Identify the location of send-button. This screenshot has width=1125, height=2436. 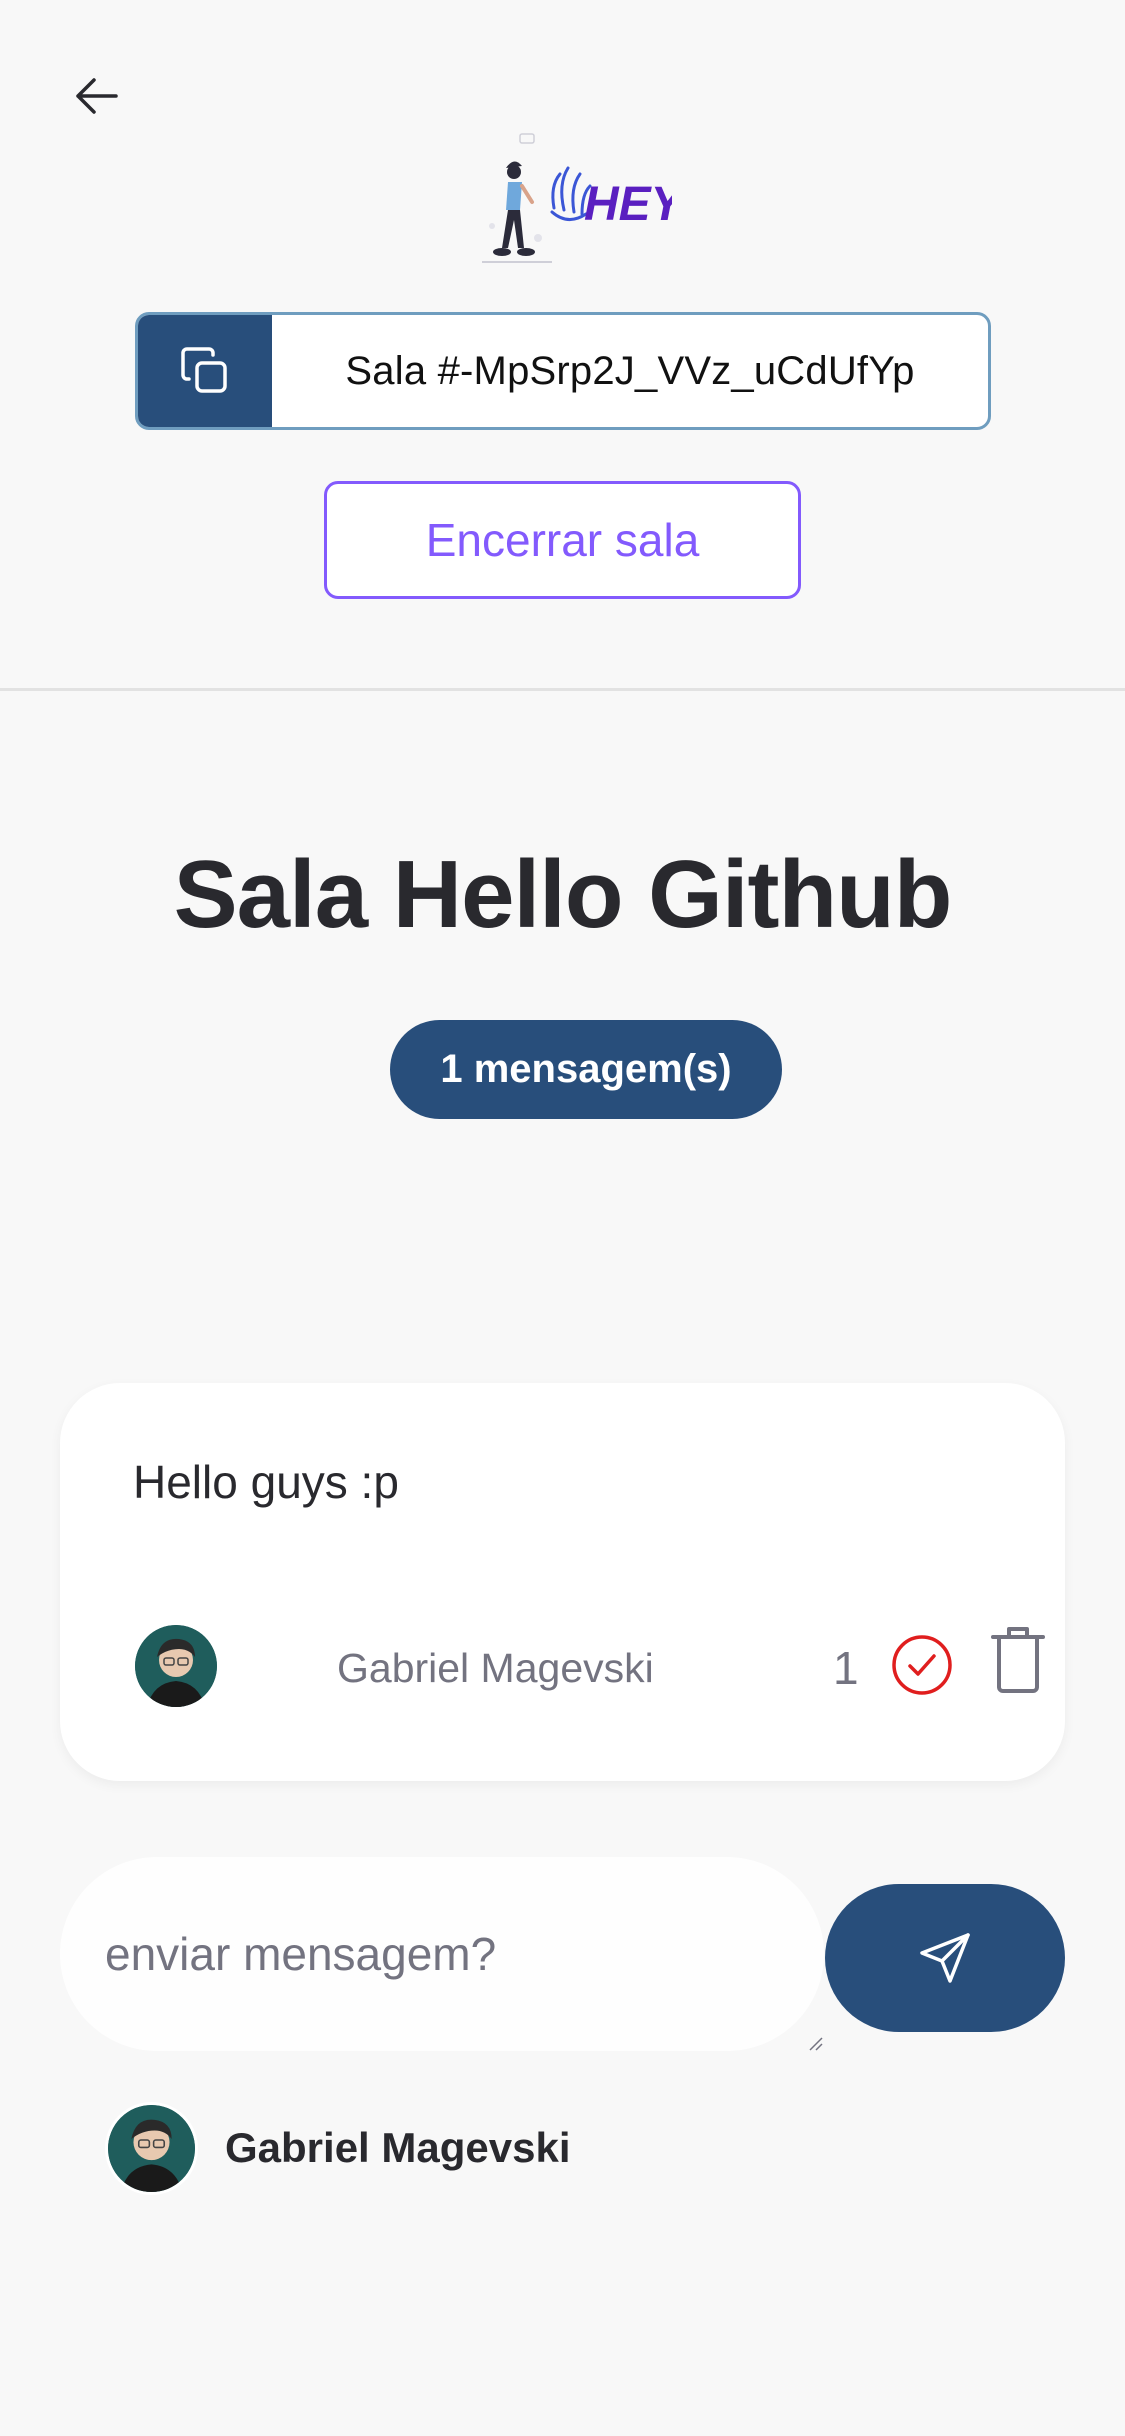
(945, 1958).